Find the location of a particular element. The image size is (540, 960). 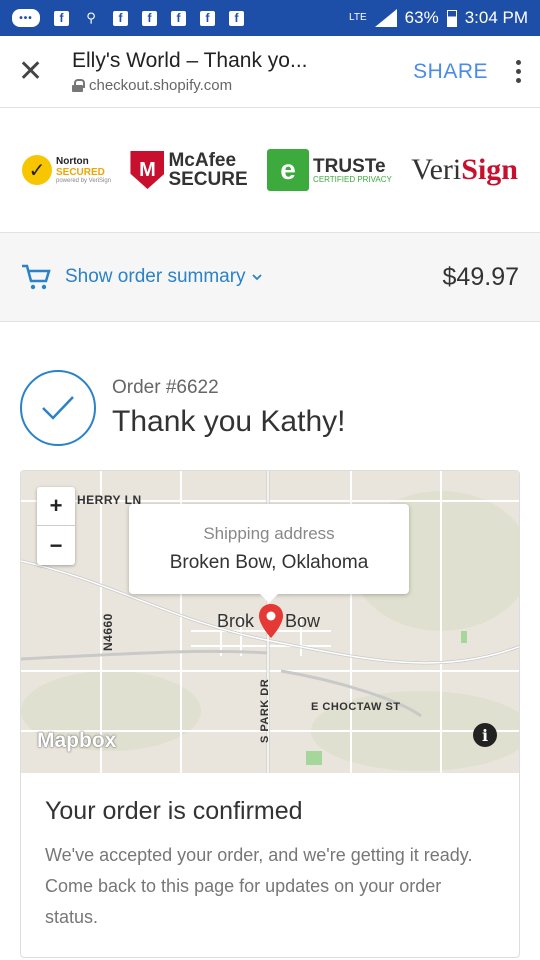

zoom-out-button: − is located at coordinates (56, 545).